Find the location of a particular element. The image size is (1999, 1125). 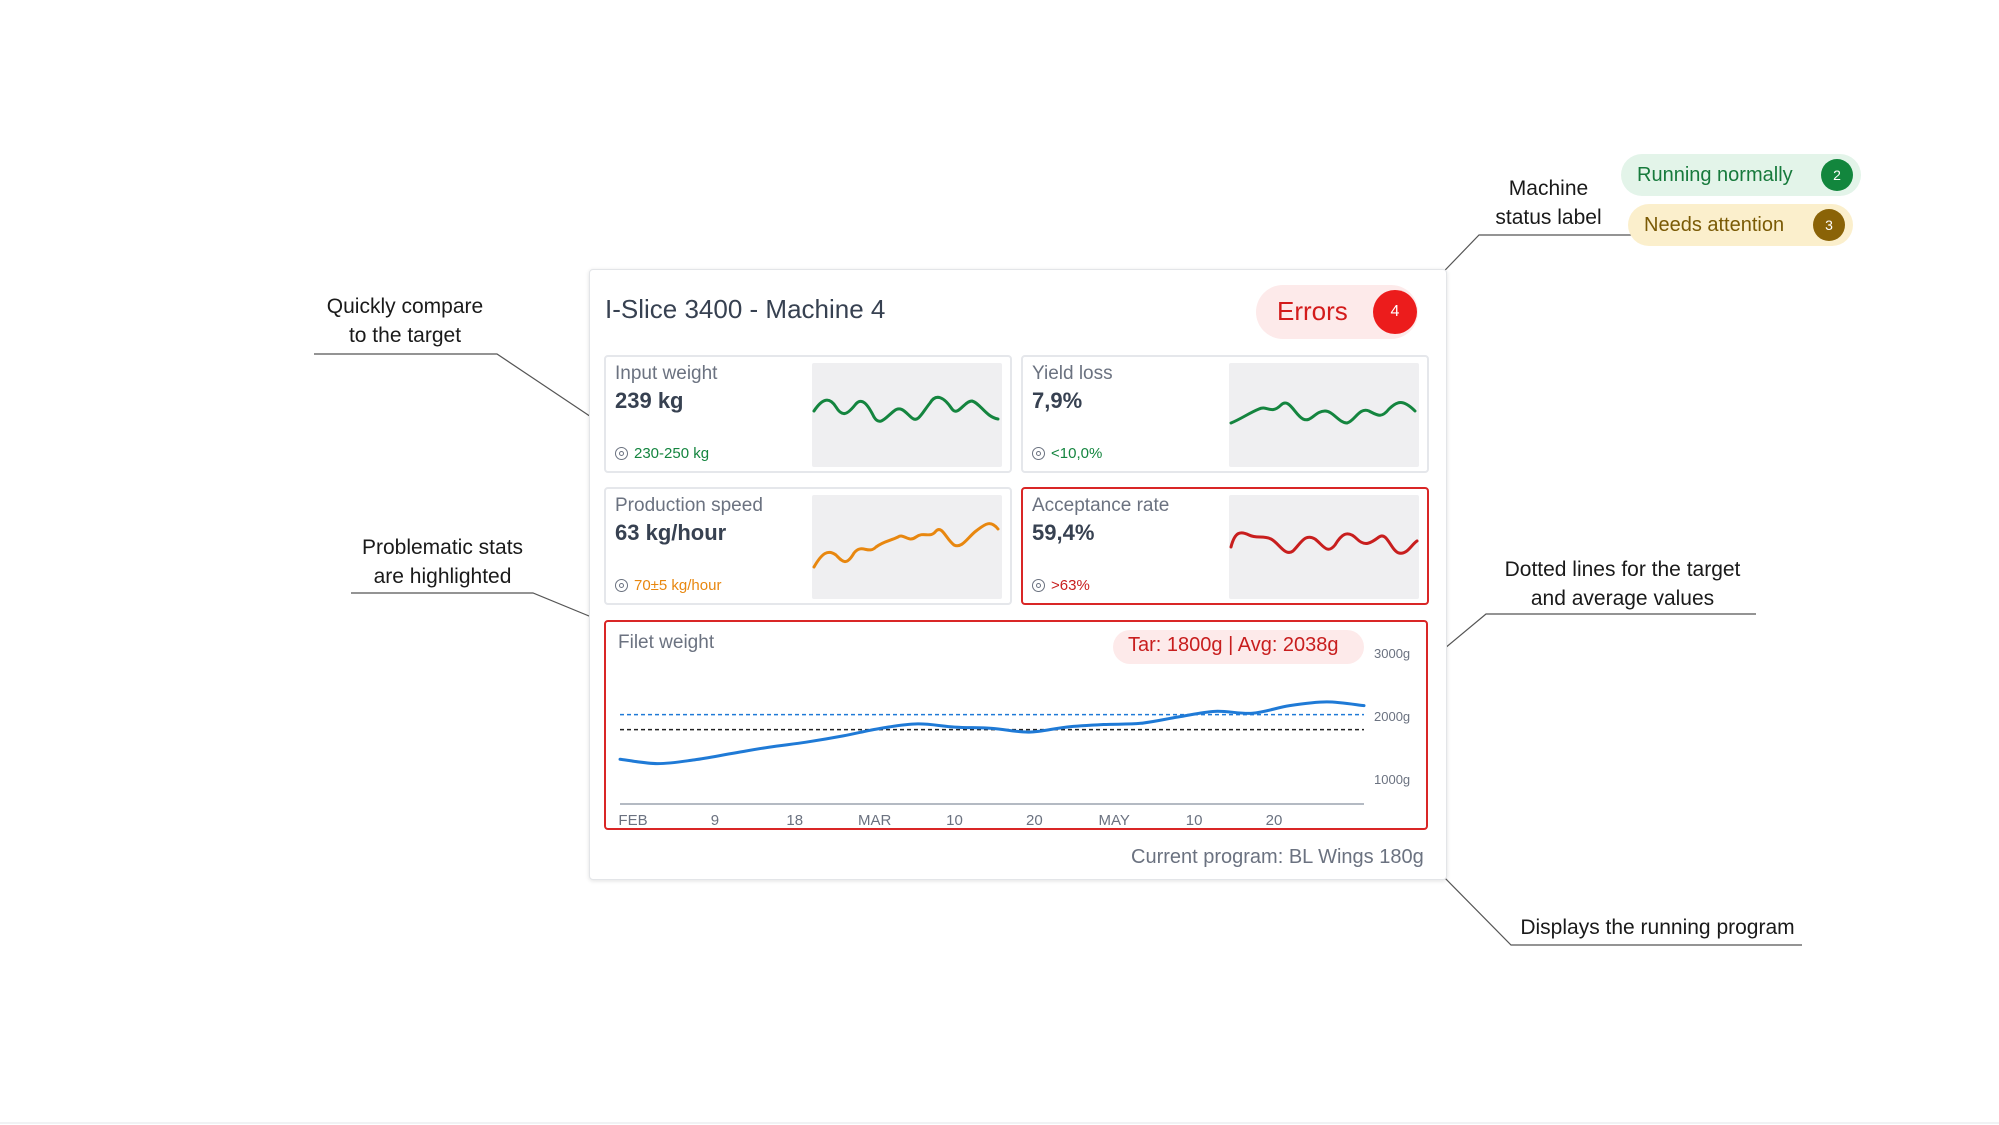

errors-count-badge: 4 is located at coordinates (1395, 312).